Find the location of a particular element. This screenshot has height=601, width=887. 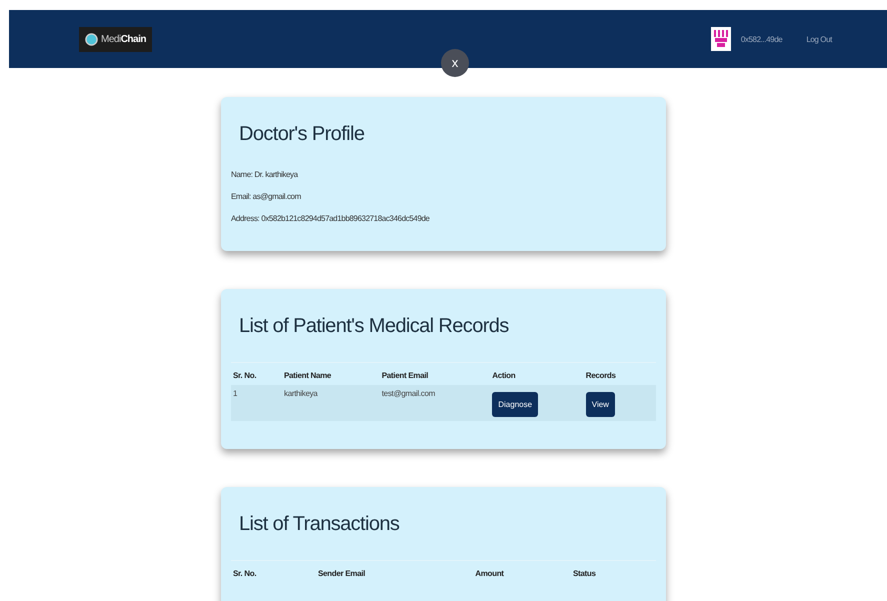

table-cell: karthikeya is located at coordinates (301, 393).